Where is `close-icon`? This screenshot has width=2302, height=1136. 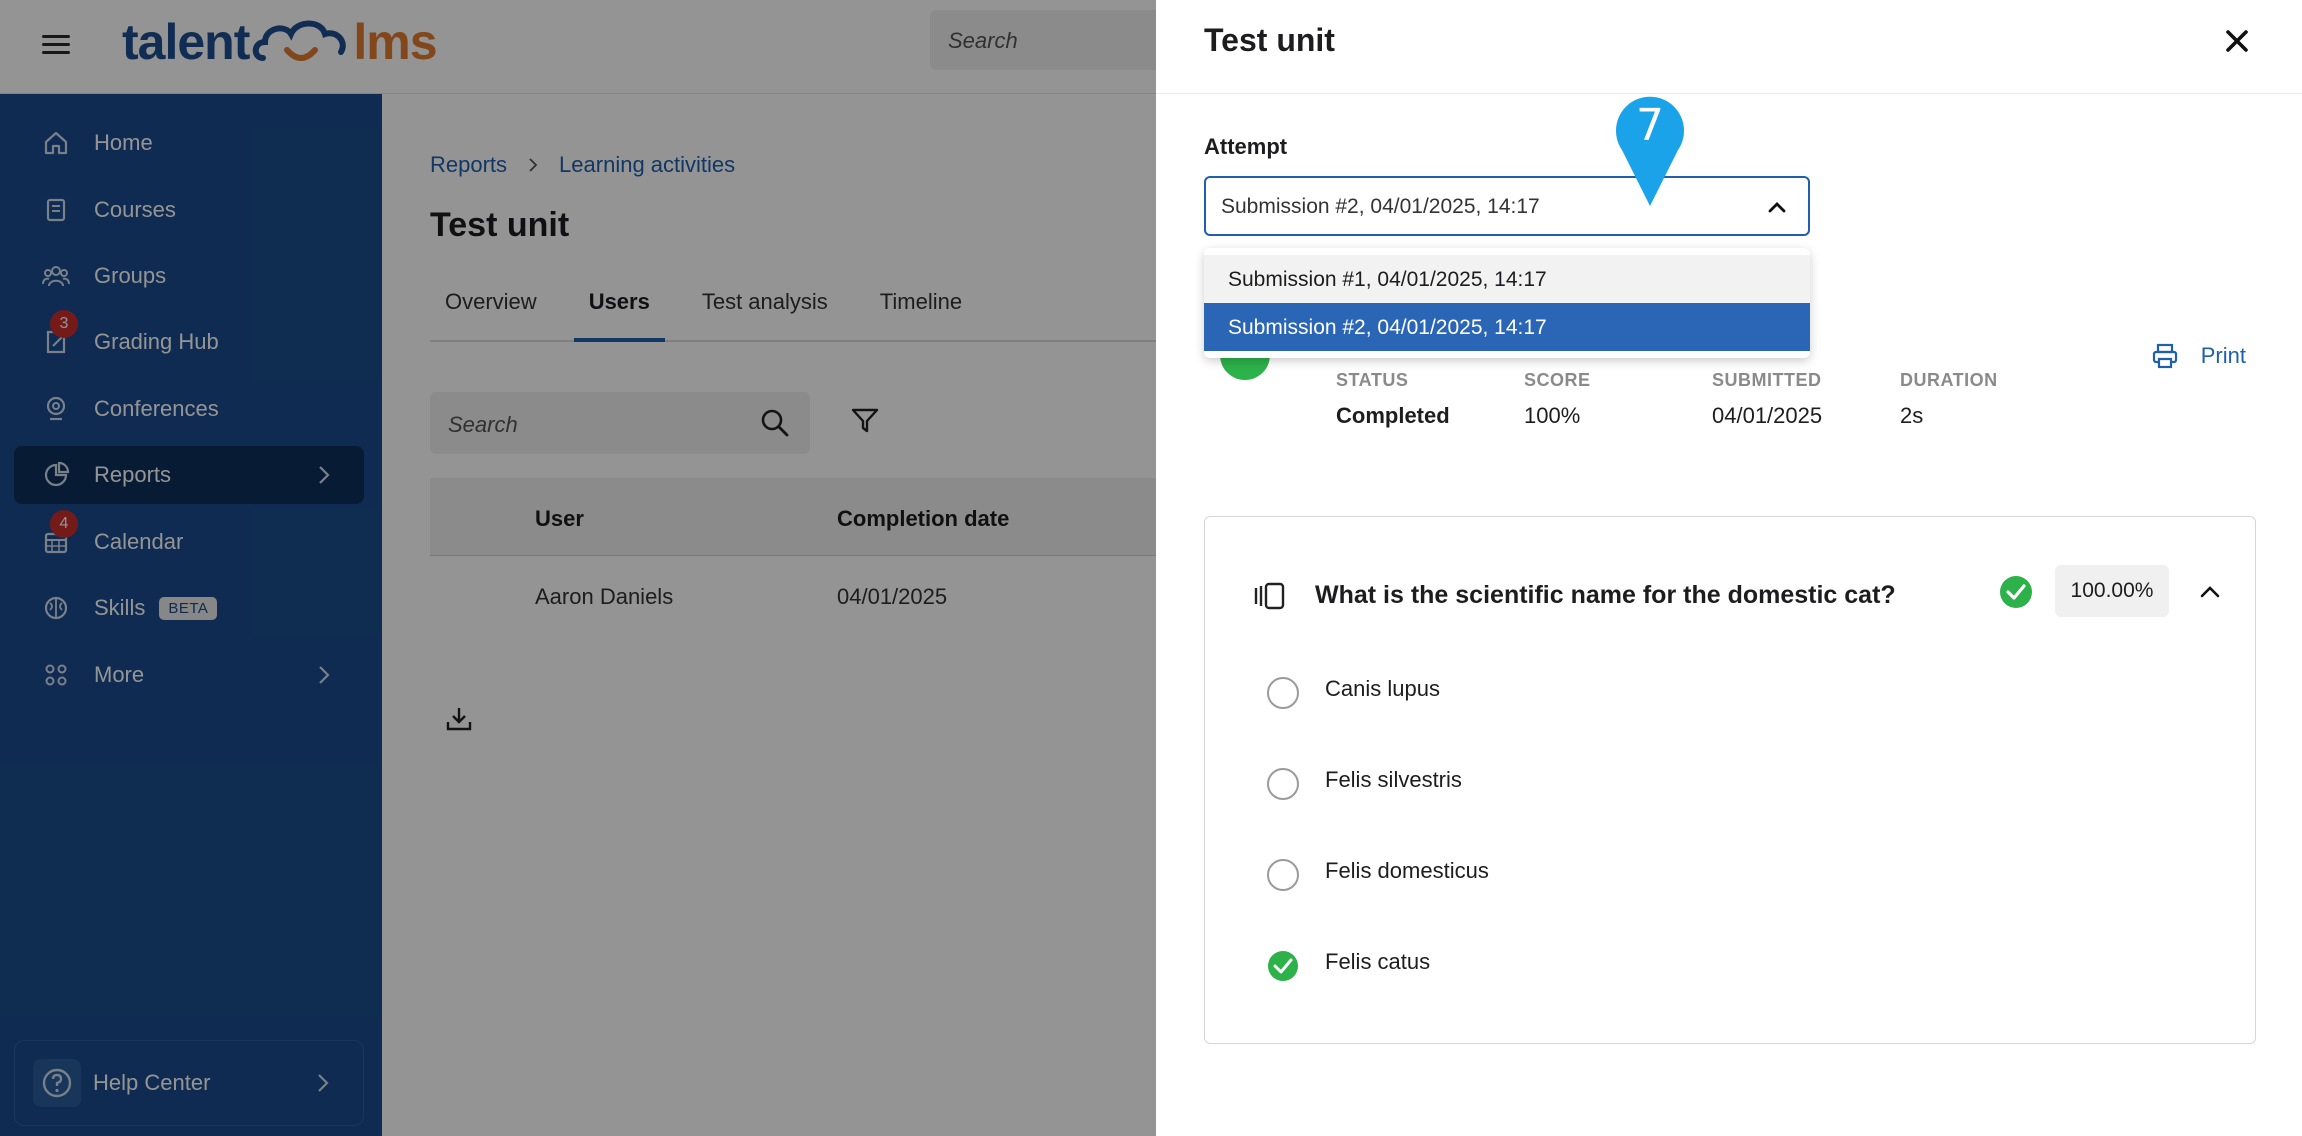 close-icon is located at coordinates (2237, 41).